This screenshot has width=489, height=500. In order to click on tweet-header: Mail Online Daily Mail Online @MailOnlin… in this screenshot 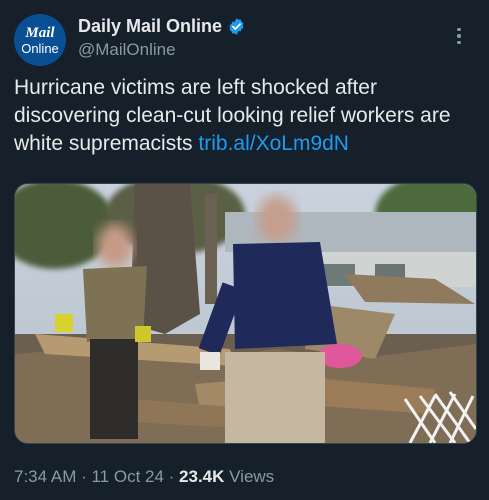, I will do `click(244, 40)`.